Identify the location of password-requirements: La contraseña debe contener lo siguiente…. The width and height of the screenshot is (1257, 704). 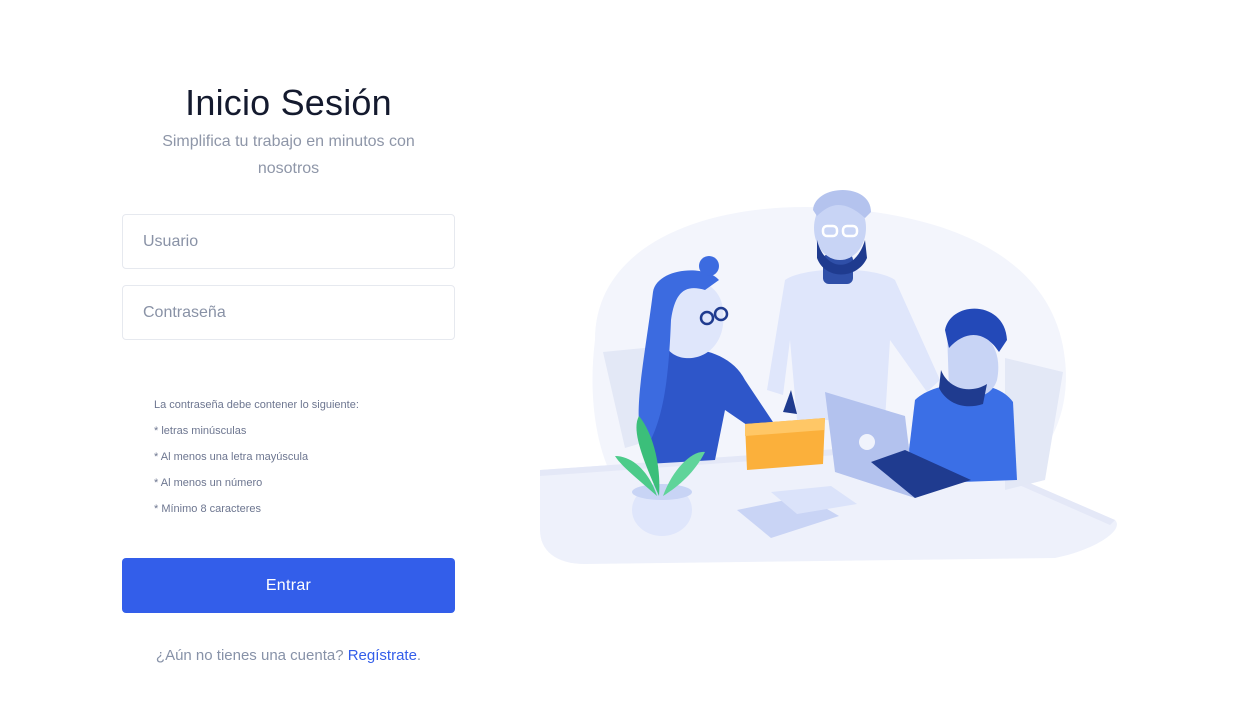
(299, 461).